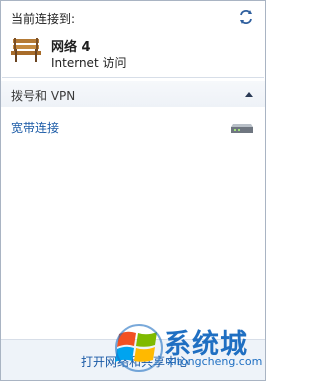 The width and height of the screenshot is (320, 381). What do you see at coordinates (43, 19) in the screenshot?
I see `connected-to-label: 当前连接到:` at bounding box center [43, 19].